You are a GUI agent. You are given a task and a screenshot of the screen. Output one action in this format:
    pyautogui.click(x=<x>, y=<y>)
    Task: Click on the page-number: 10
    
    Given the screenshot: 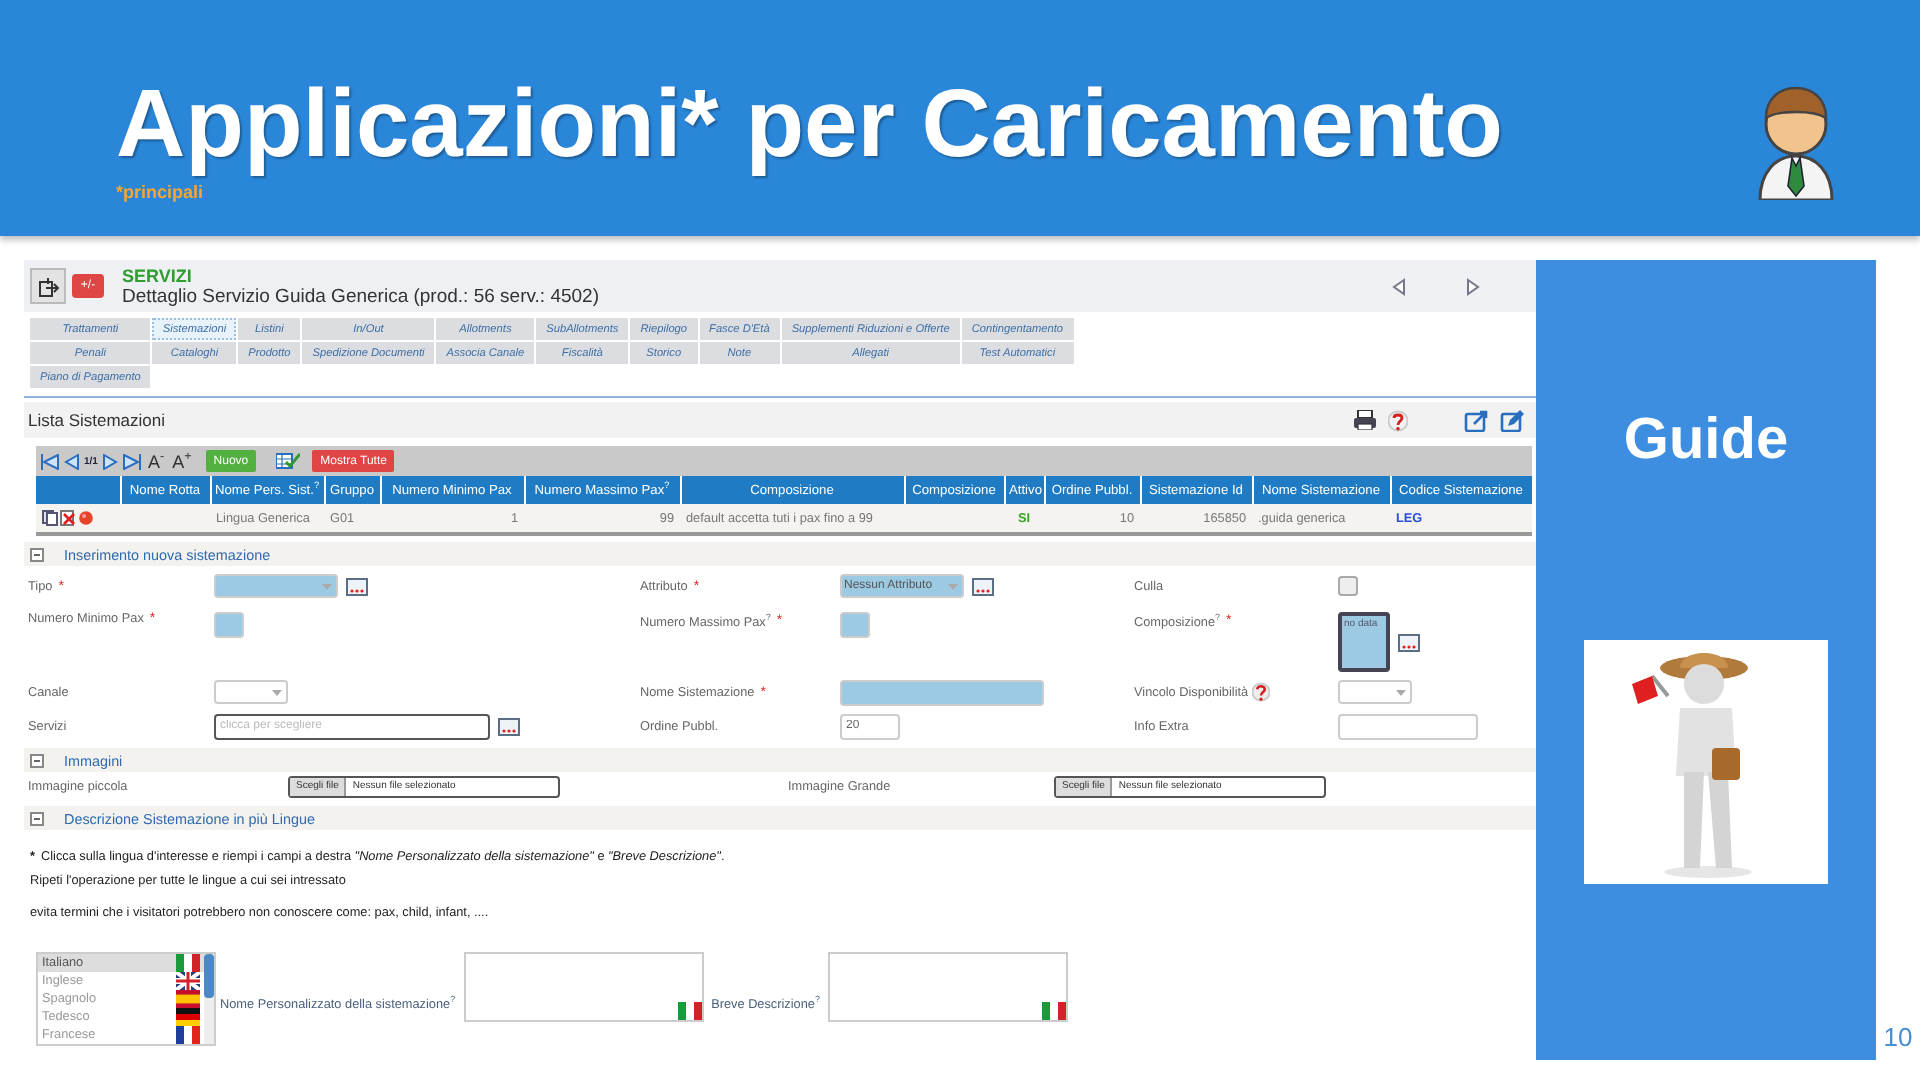 What is the action you would take?
    pyautogui.click(x=1898, y=1037)
    